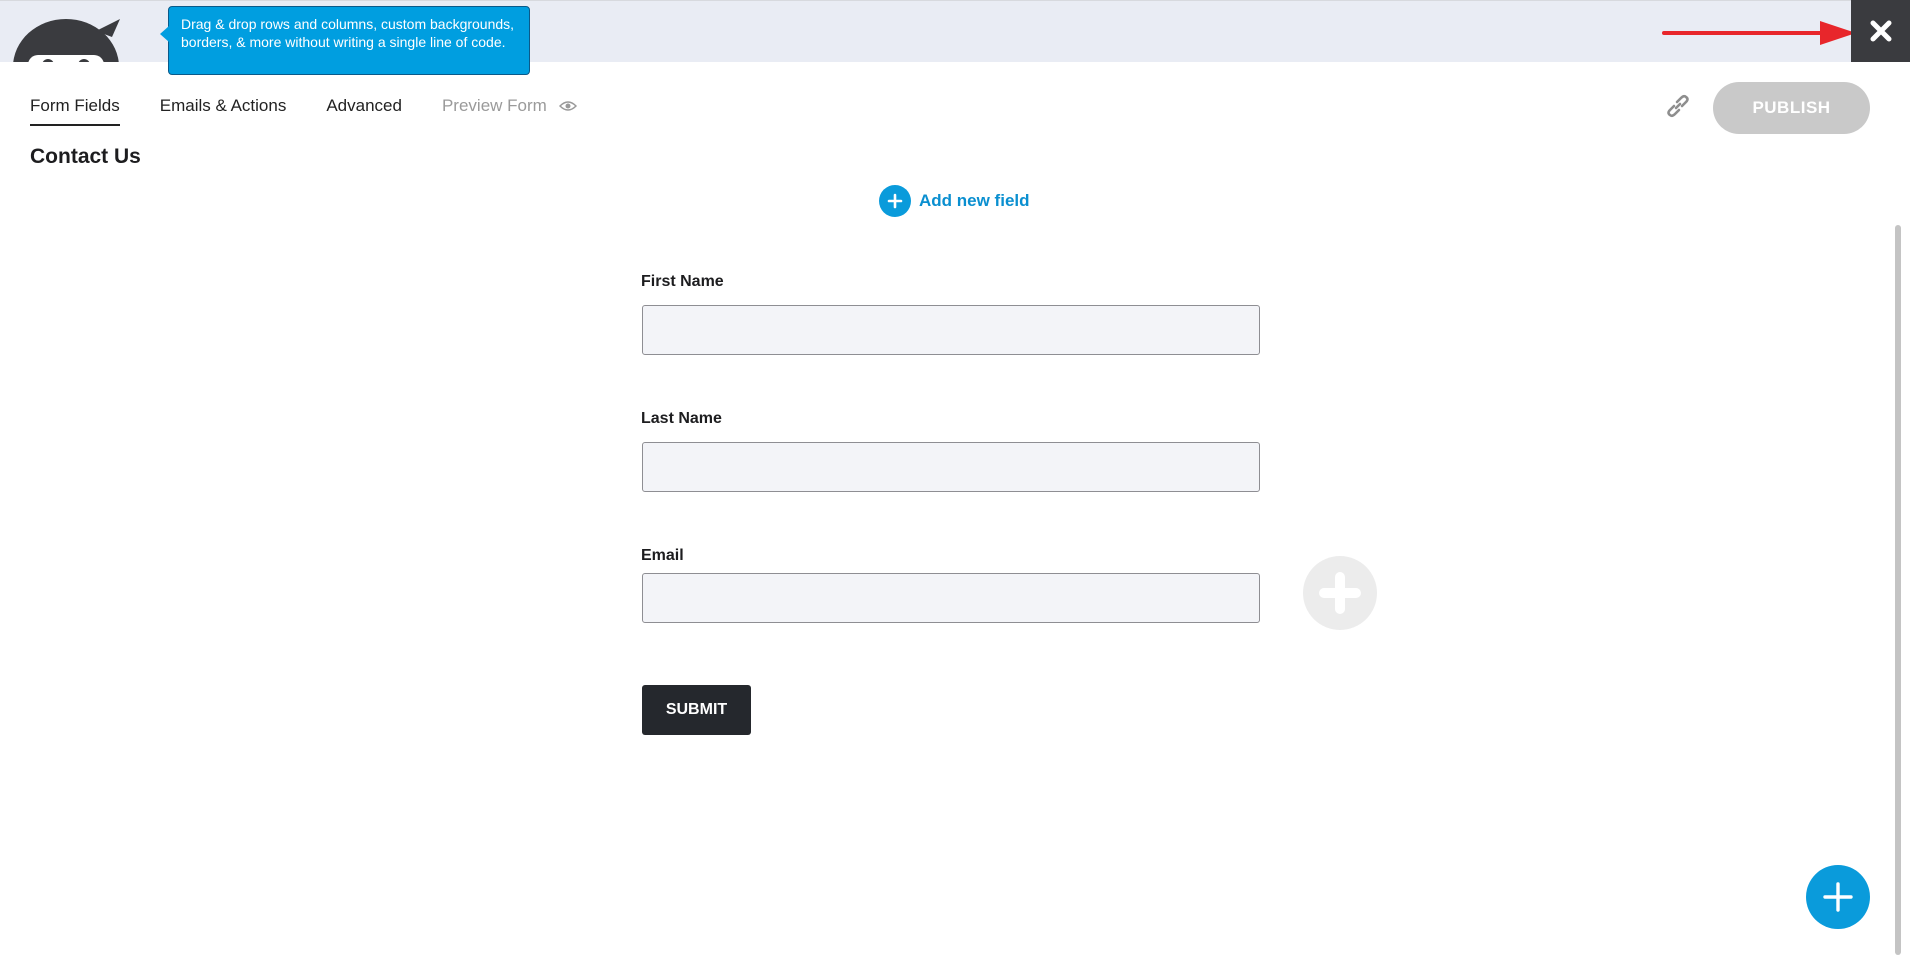 This screenshot has height=957, width=1910. What do you see at coordinates (974, 200) in the screenshot?
I see `add-new-field-label: Add new field` at bounding box center [974, 200].